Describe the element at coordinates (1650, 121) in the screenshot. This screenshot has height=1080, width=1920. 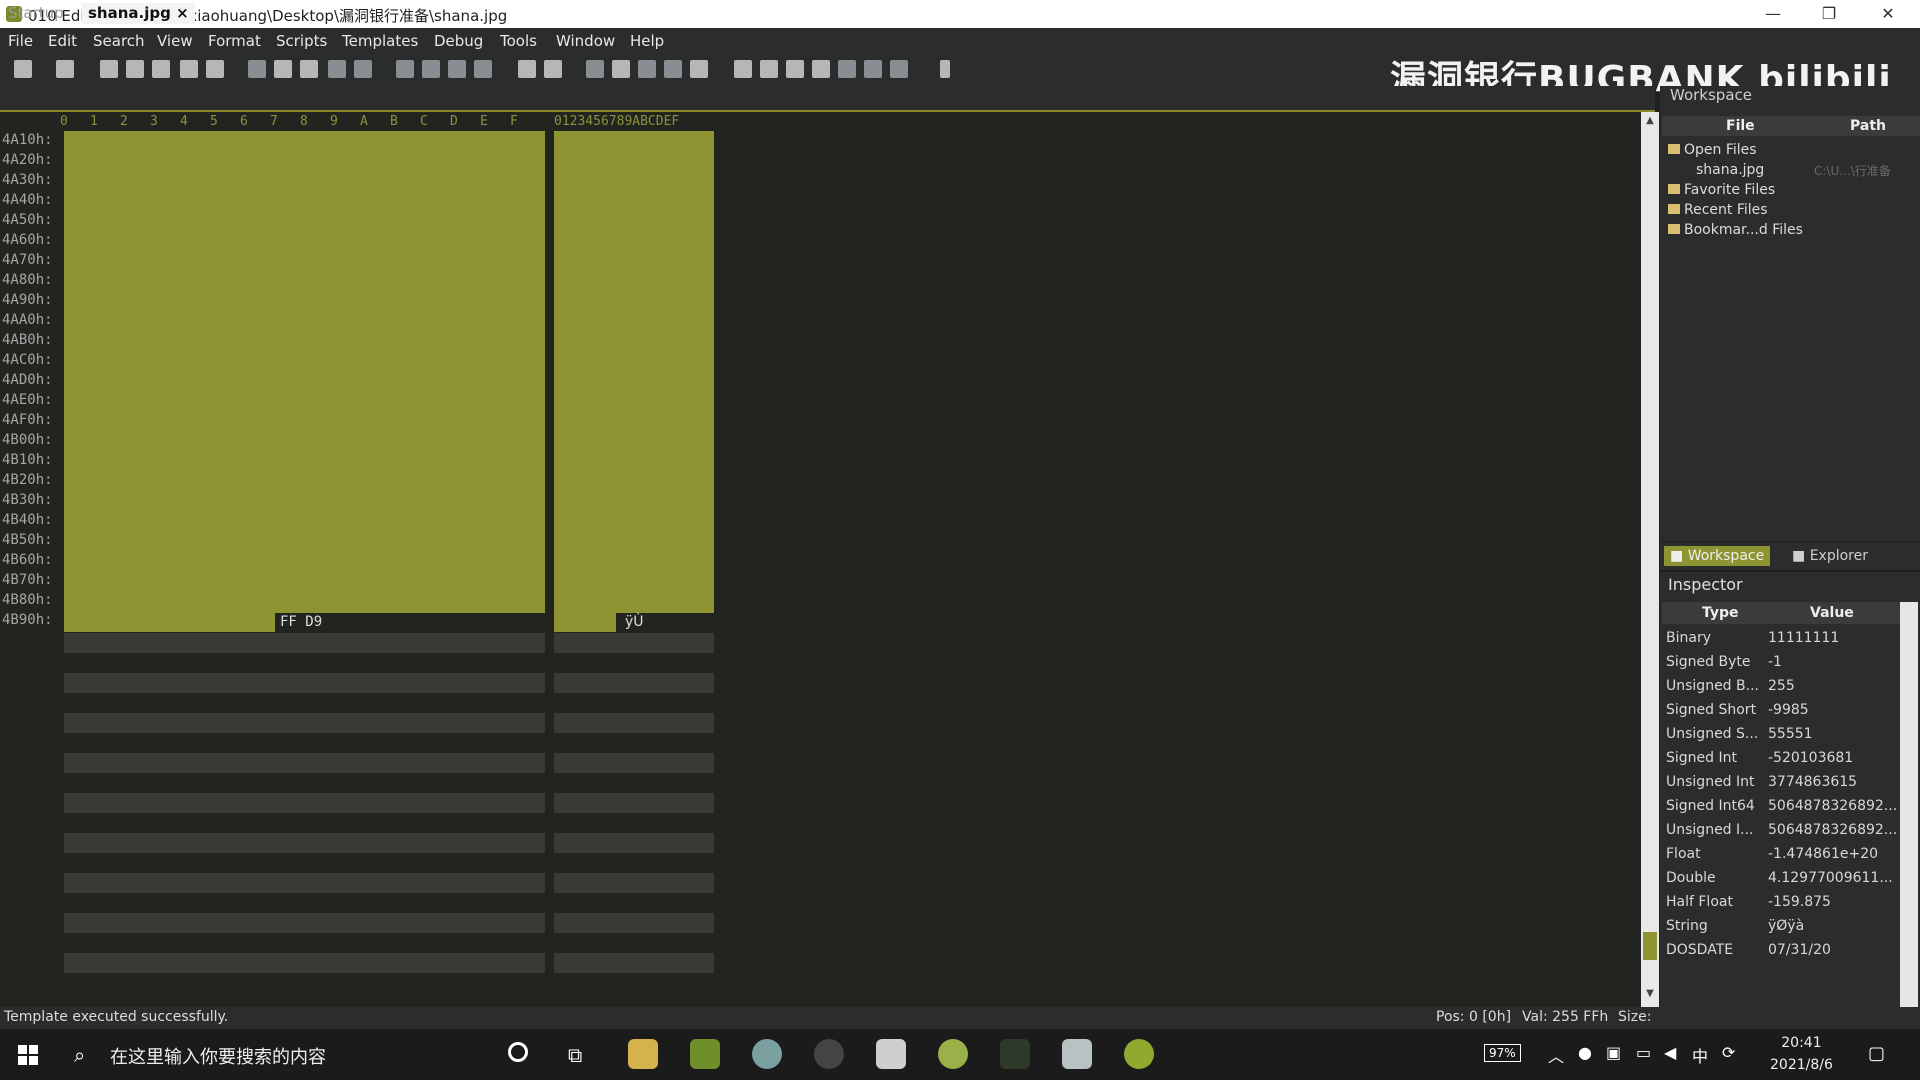
I see `scroll-up-icon: ▲` at that location.